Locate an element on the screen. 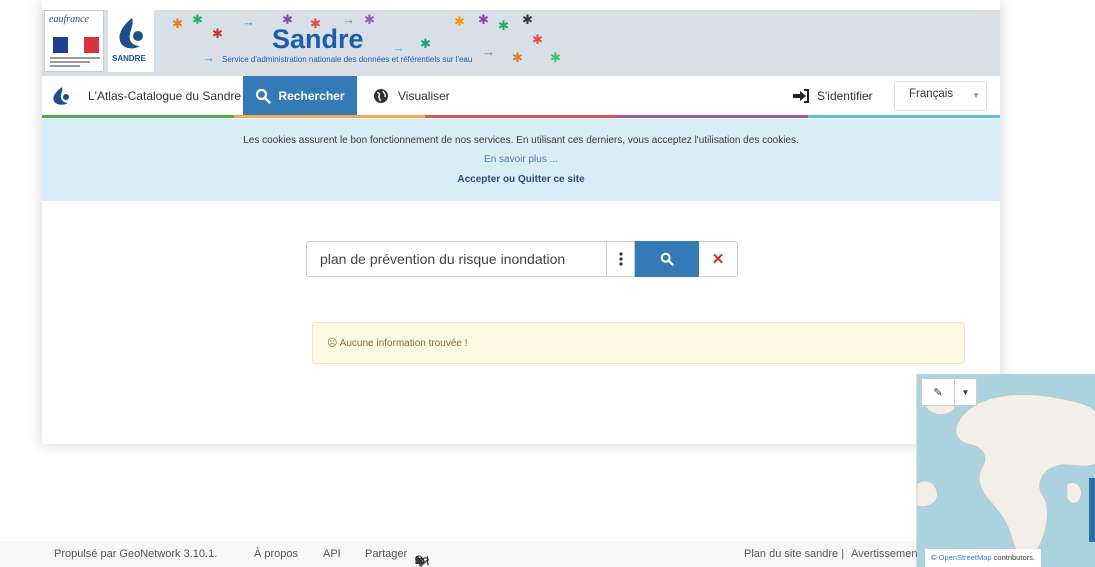  sandre-drop-icon is located at coordinates (61, 96).